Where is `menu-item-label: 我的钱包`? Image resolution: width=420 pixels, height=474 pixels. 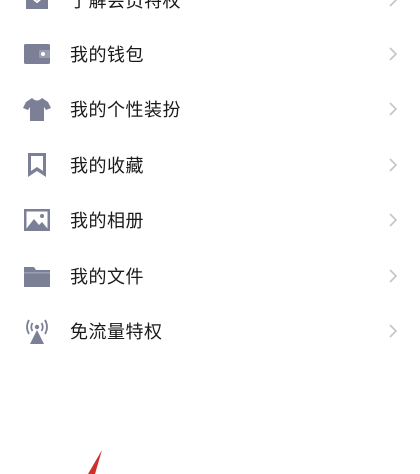
menu-item-label: 我的钱包 is located at coordinates (107, 55).